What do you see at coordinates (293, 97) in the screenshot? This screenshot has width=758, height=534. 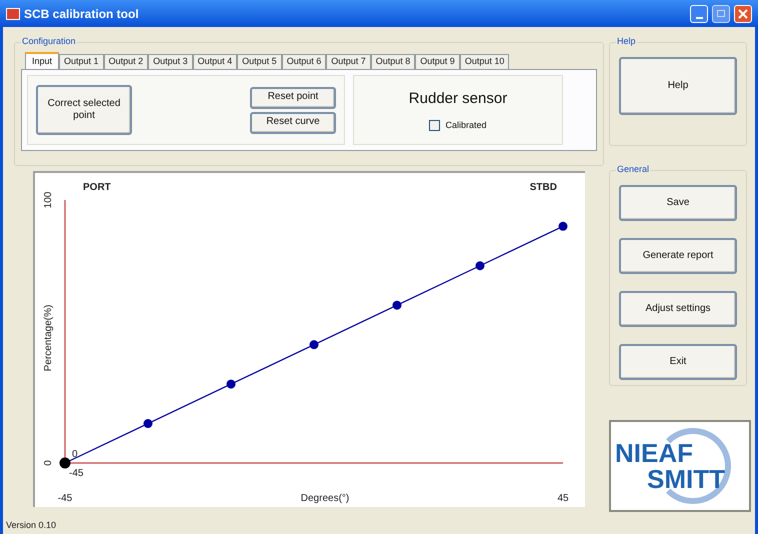 I see `reset-point-button: Reset point` at bounding box center [293, 97].